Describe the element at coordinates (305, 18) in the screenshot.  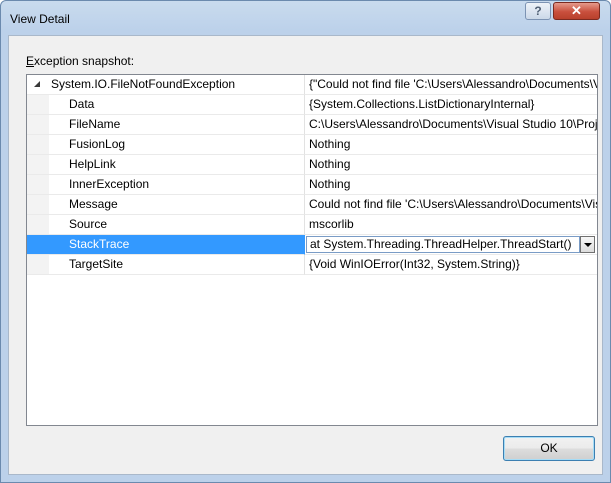
I see `title-bar: View Detail ? ✕` at that location.